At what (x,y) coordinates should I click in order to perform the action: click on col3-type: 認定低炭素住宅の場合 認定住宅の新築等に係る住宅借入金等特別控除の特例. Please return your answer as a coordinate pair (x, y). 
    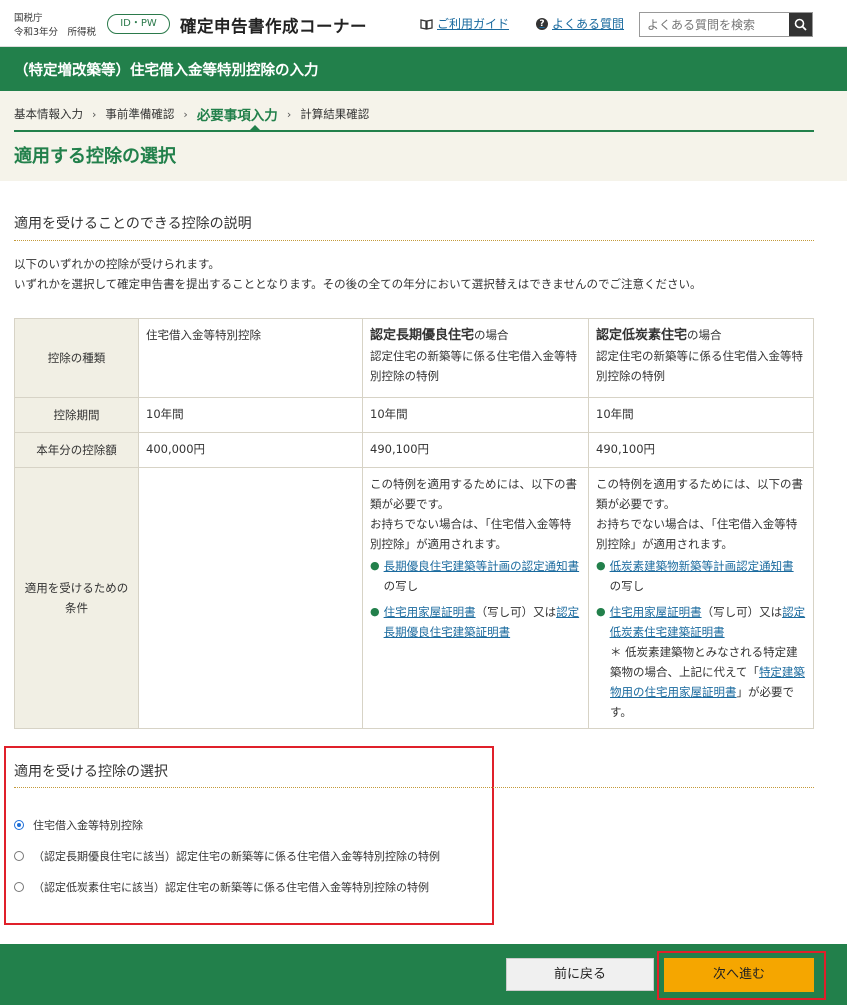
    Looking at the image, I should click on (701, 358).